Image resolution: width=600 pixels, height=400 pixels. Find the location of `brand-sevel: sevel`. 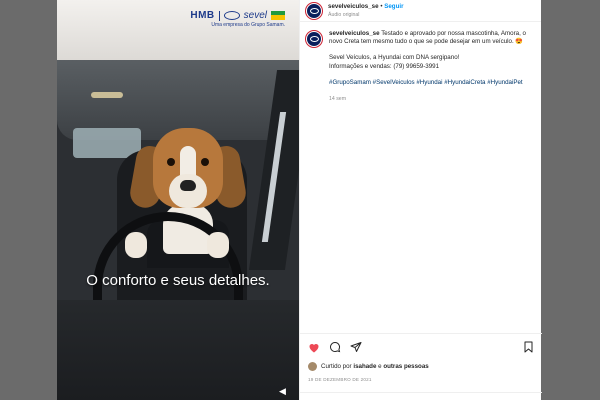

brand-sevel: sevel is located at coordinates (255, 15).